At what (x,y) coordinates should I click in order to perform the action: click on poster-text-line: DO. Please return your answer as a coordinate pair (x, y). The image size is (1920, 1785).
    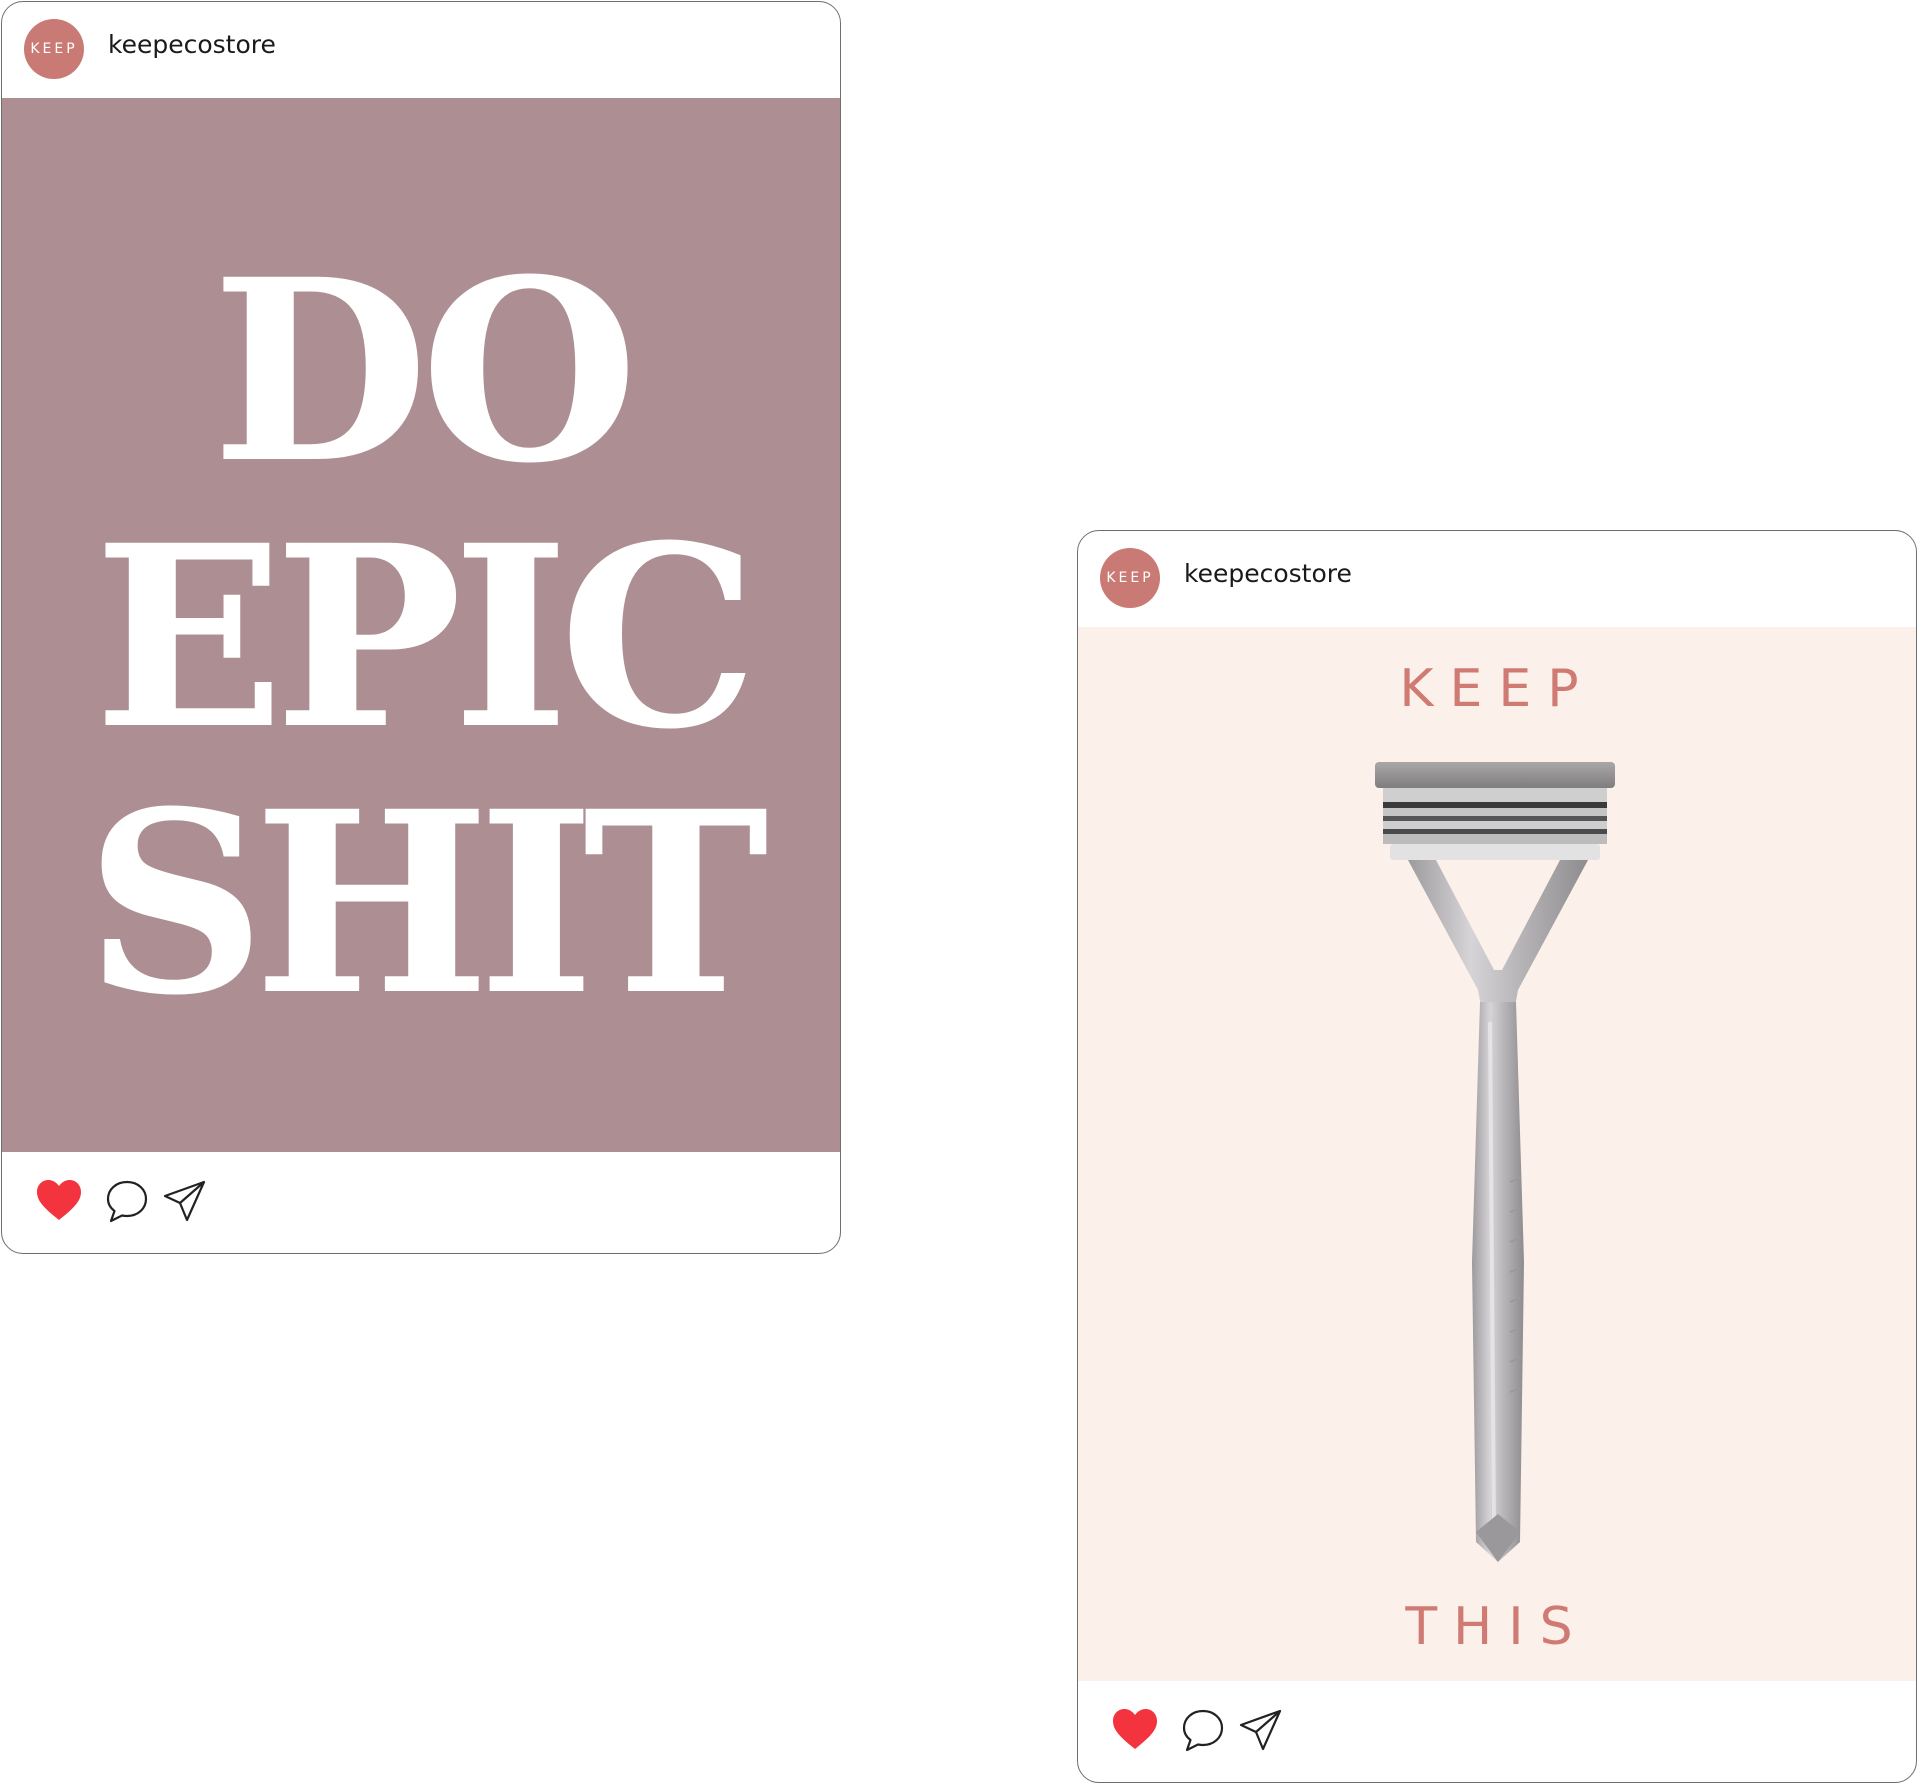
    Looking at the image, I should click on (425, 371).